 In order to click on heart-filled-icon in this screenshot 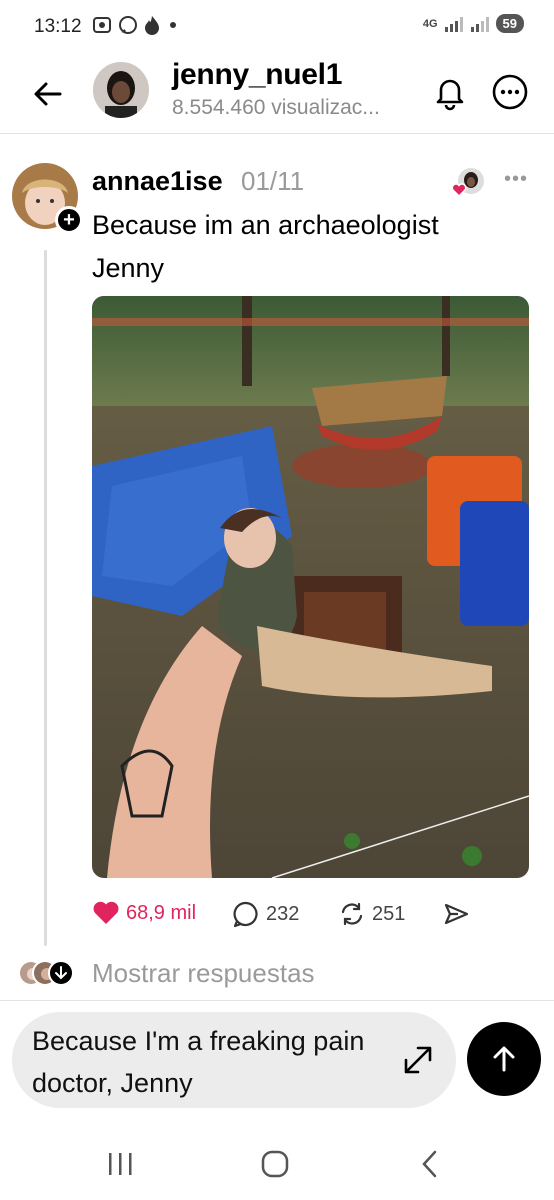, I will do `click(106, 912)`.